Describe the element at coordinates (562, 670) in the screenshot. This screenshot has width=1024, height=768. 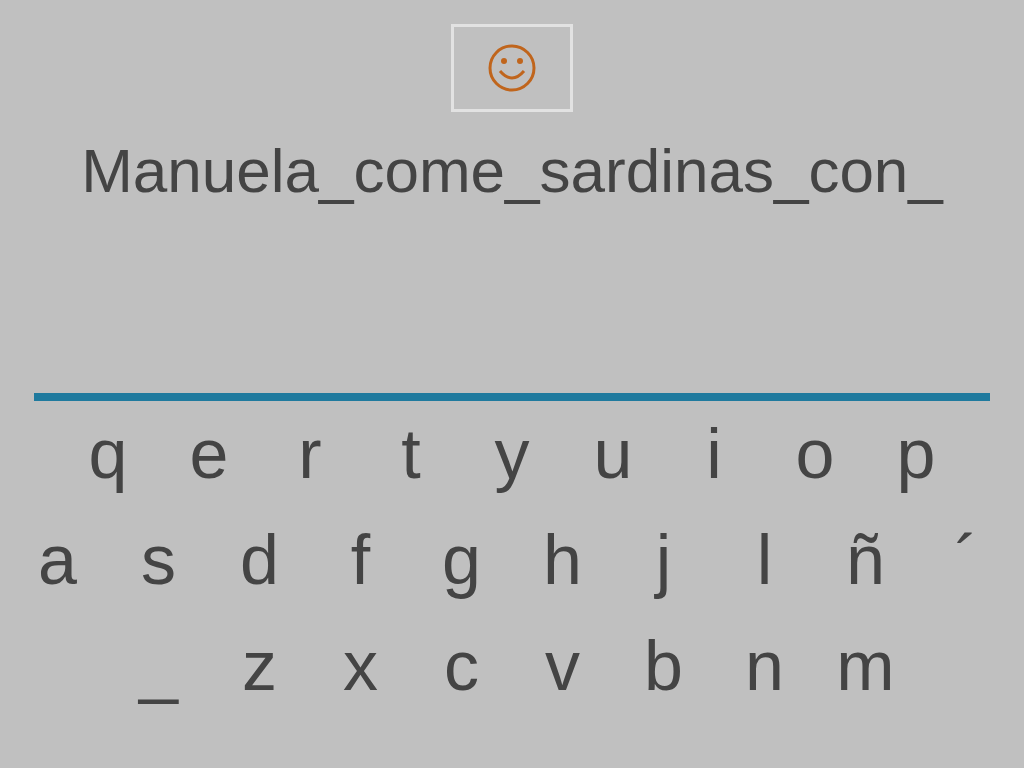
I see `letter-key: v` at that location.